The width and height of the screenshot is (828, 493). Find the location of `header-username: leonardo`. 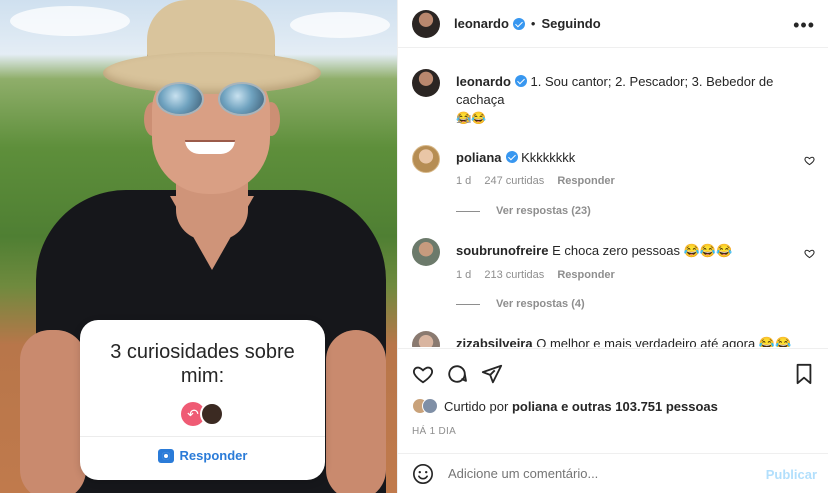

header-username: leonardo is located at coordinates (481, 23).